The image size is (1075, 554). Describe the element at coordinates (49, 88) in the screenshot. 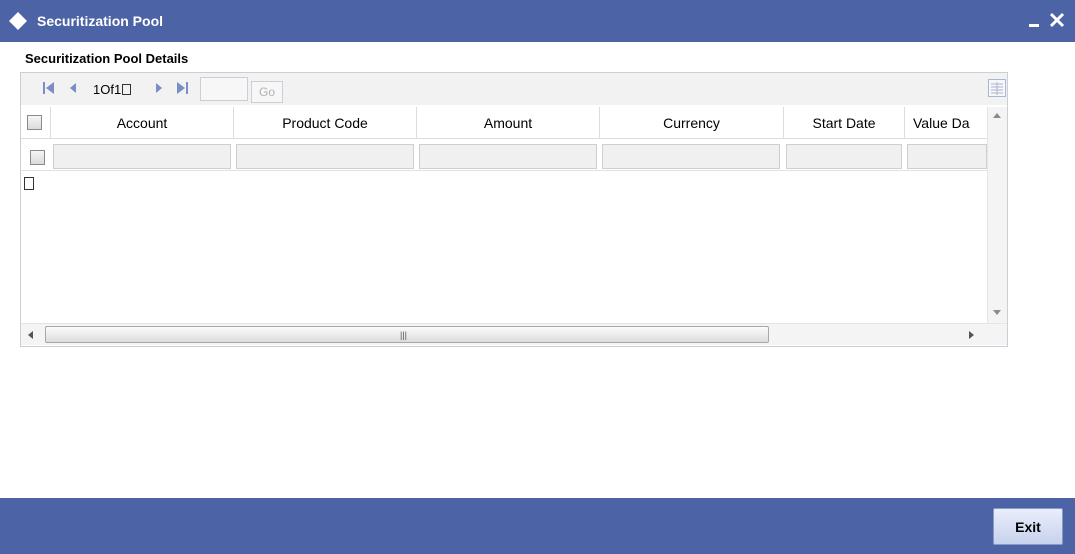

I see `first-page-icon` at that location.